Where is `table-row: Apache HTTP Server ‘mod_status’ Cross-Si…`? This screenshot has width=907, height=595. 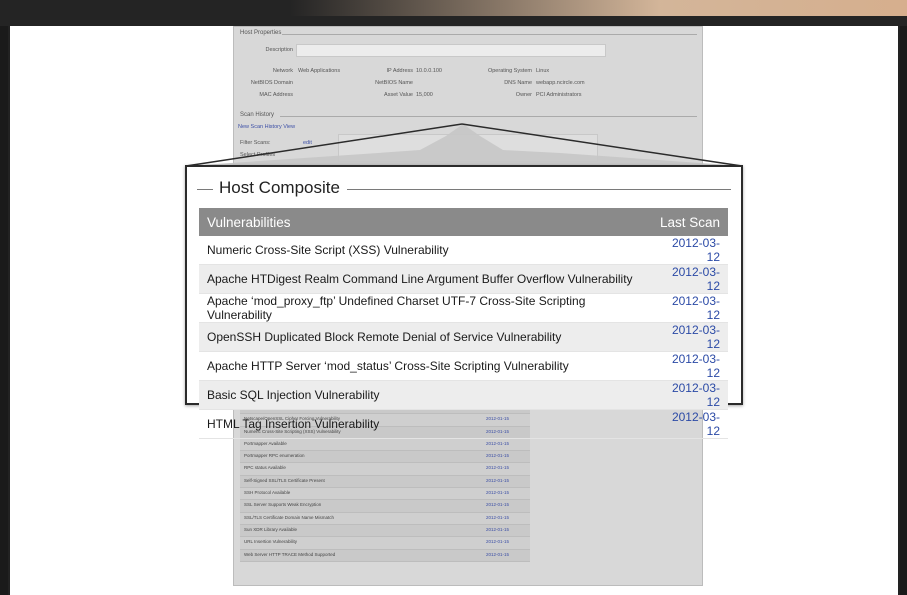
table-row: Apache HTTP Server ‘mod_status’ Cross-Si… is located at coordinates (463, 366).